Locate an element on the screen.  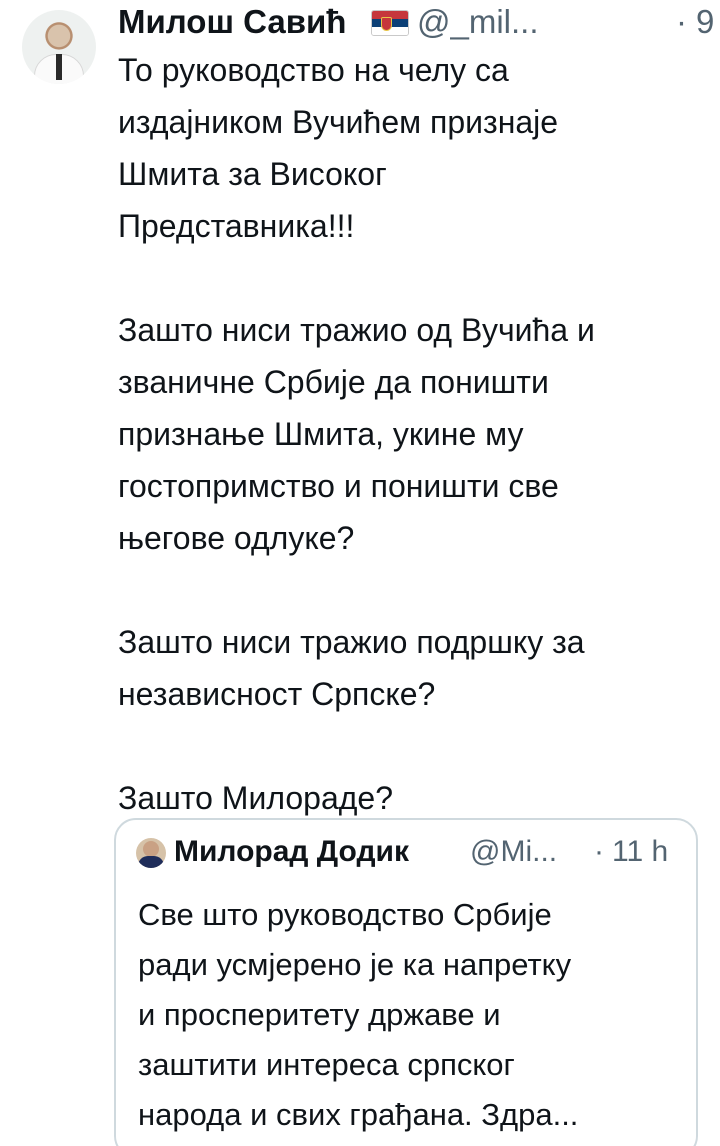
text-line: независност Српске? is located at coordinates (277, 694).